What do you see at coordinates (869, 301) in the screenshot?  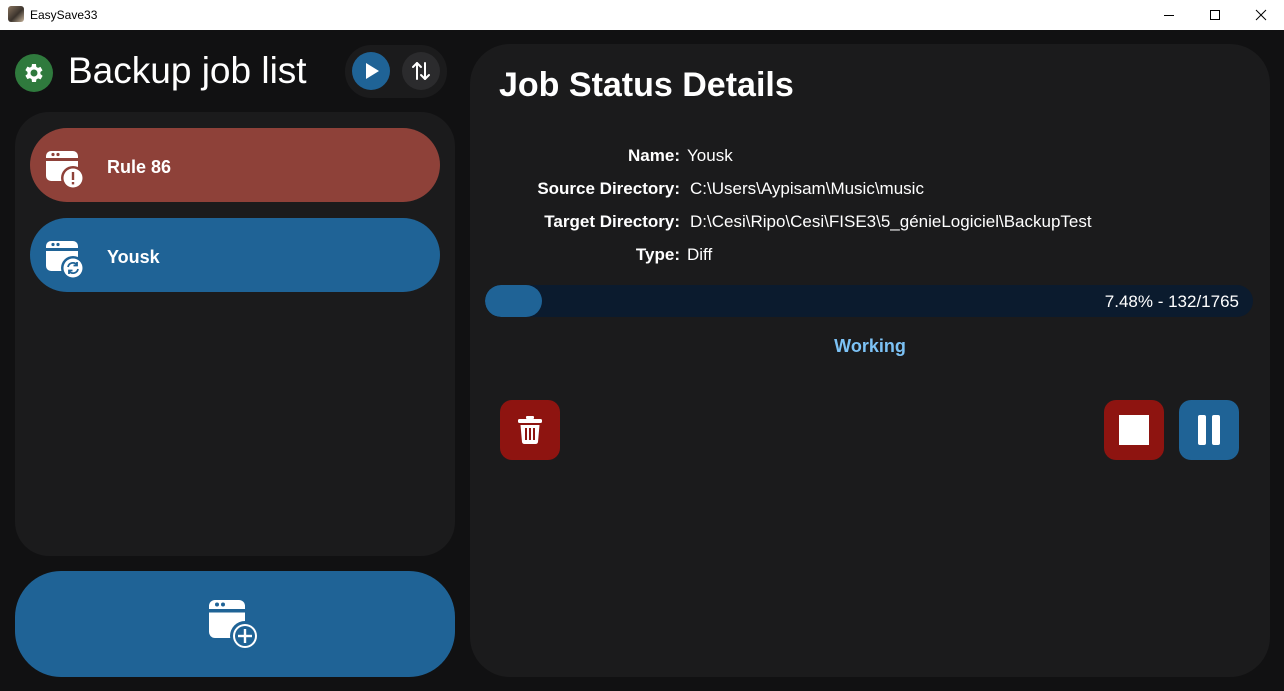 I see `progress-bar: 7.48% - 132/1765` at bounding box center [869, 301].